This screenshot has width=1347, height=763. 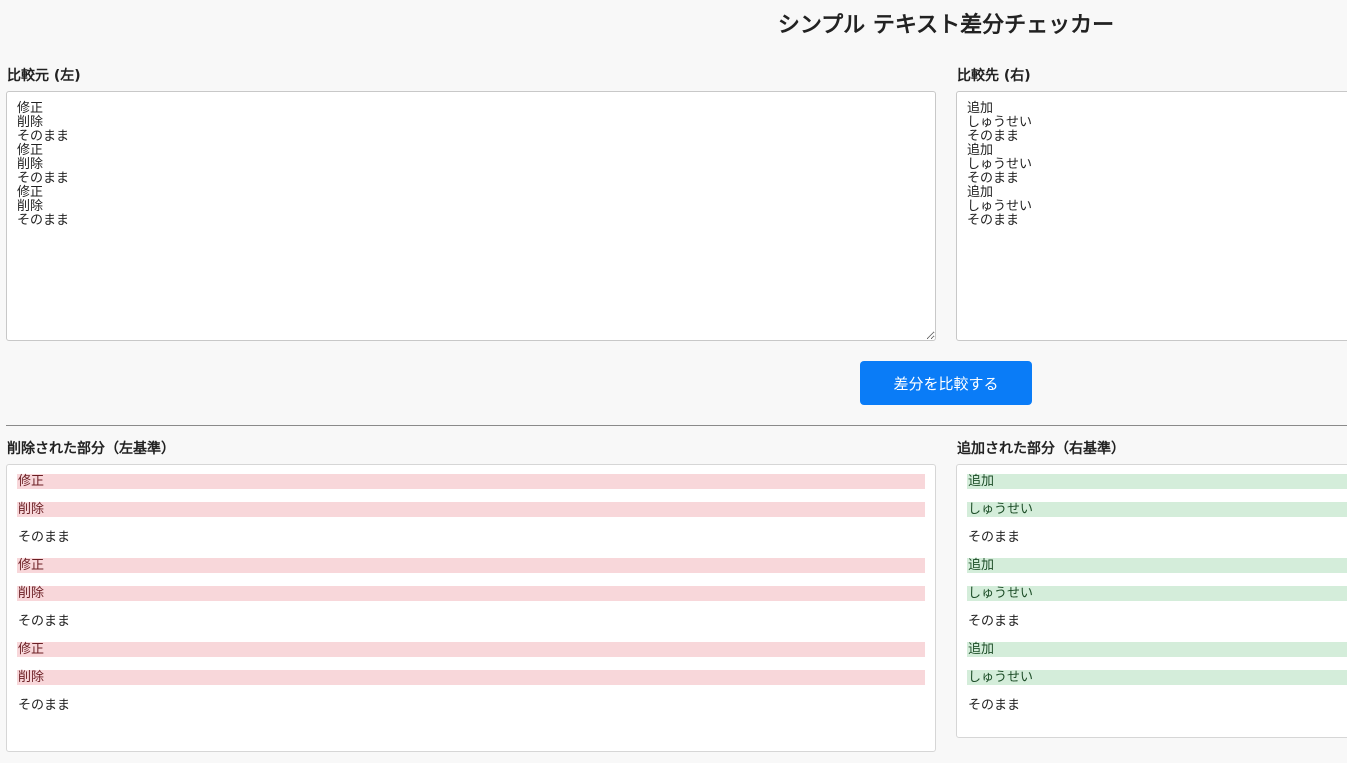 I want to click on right-input-label: 比較先 (右), so click(x=994, y=76).